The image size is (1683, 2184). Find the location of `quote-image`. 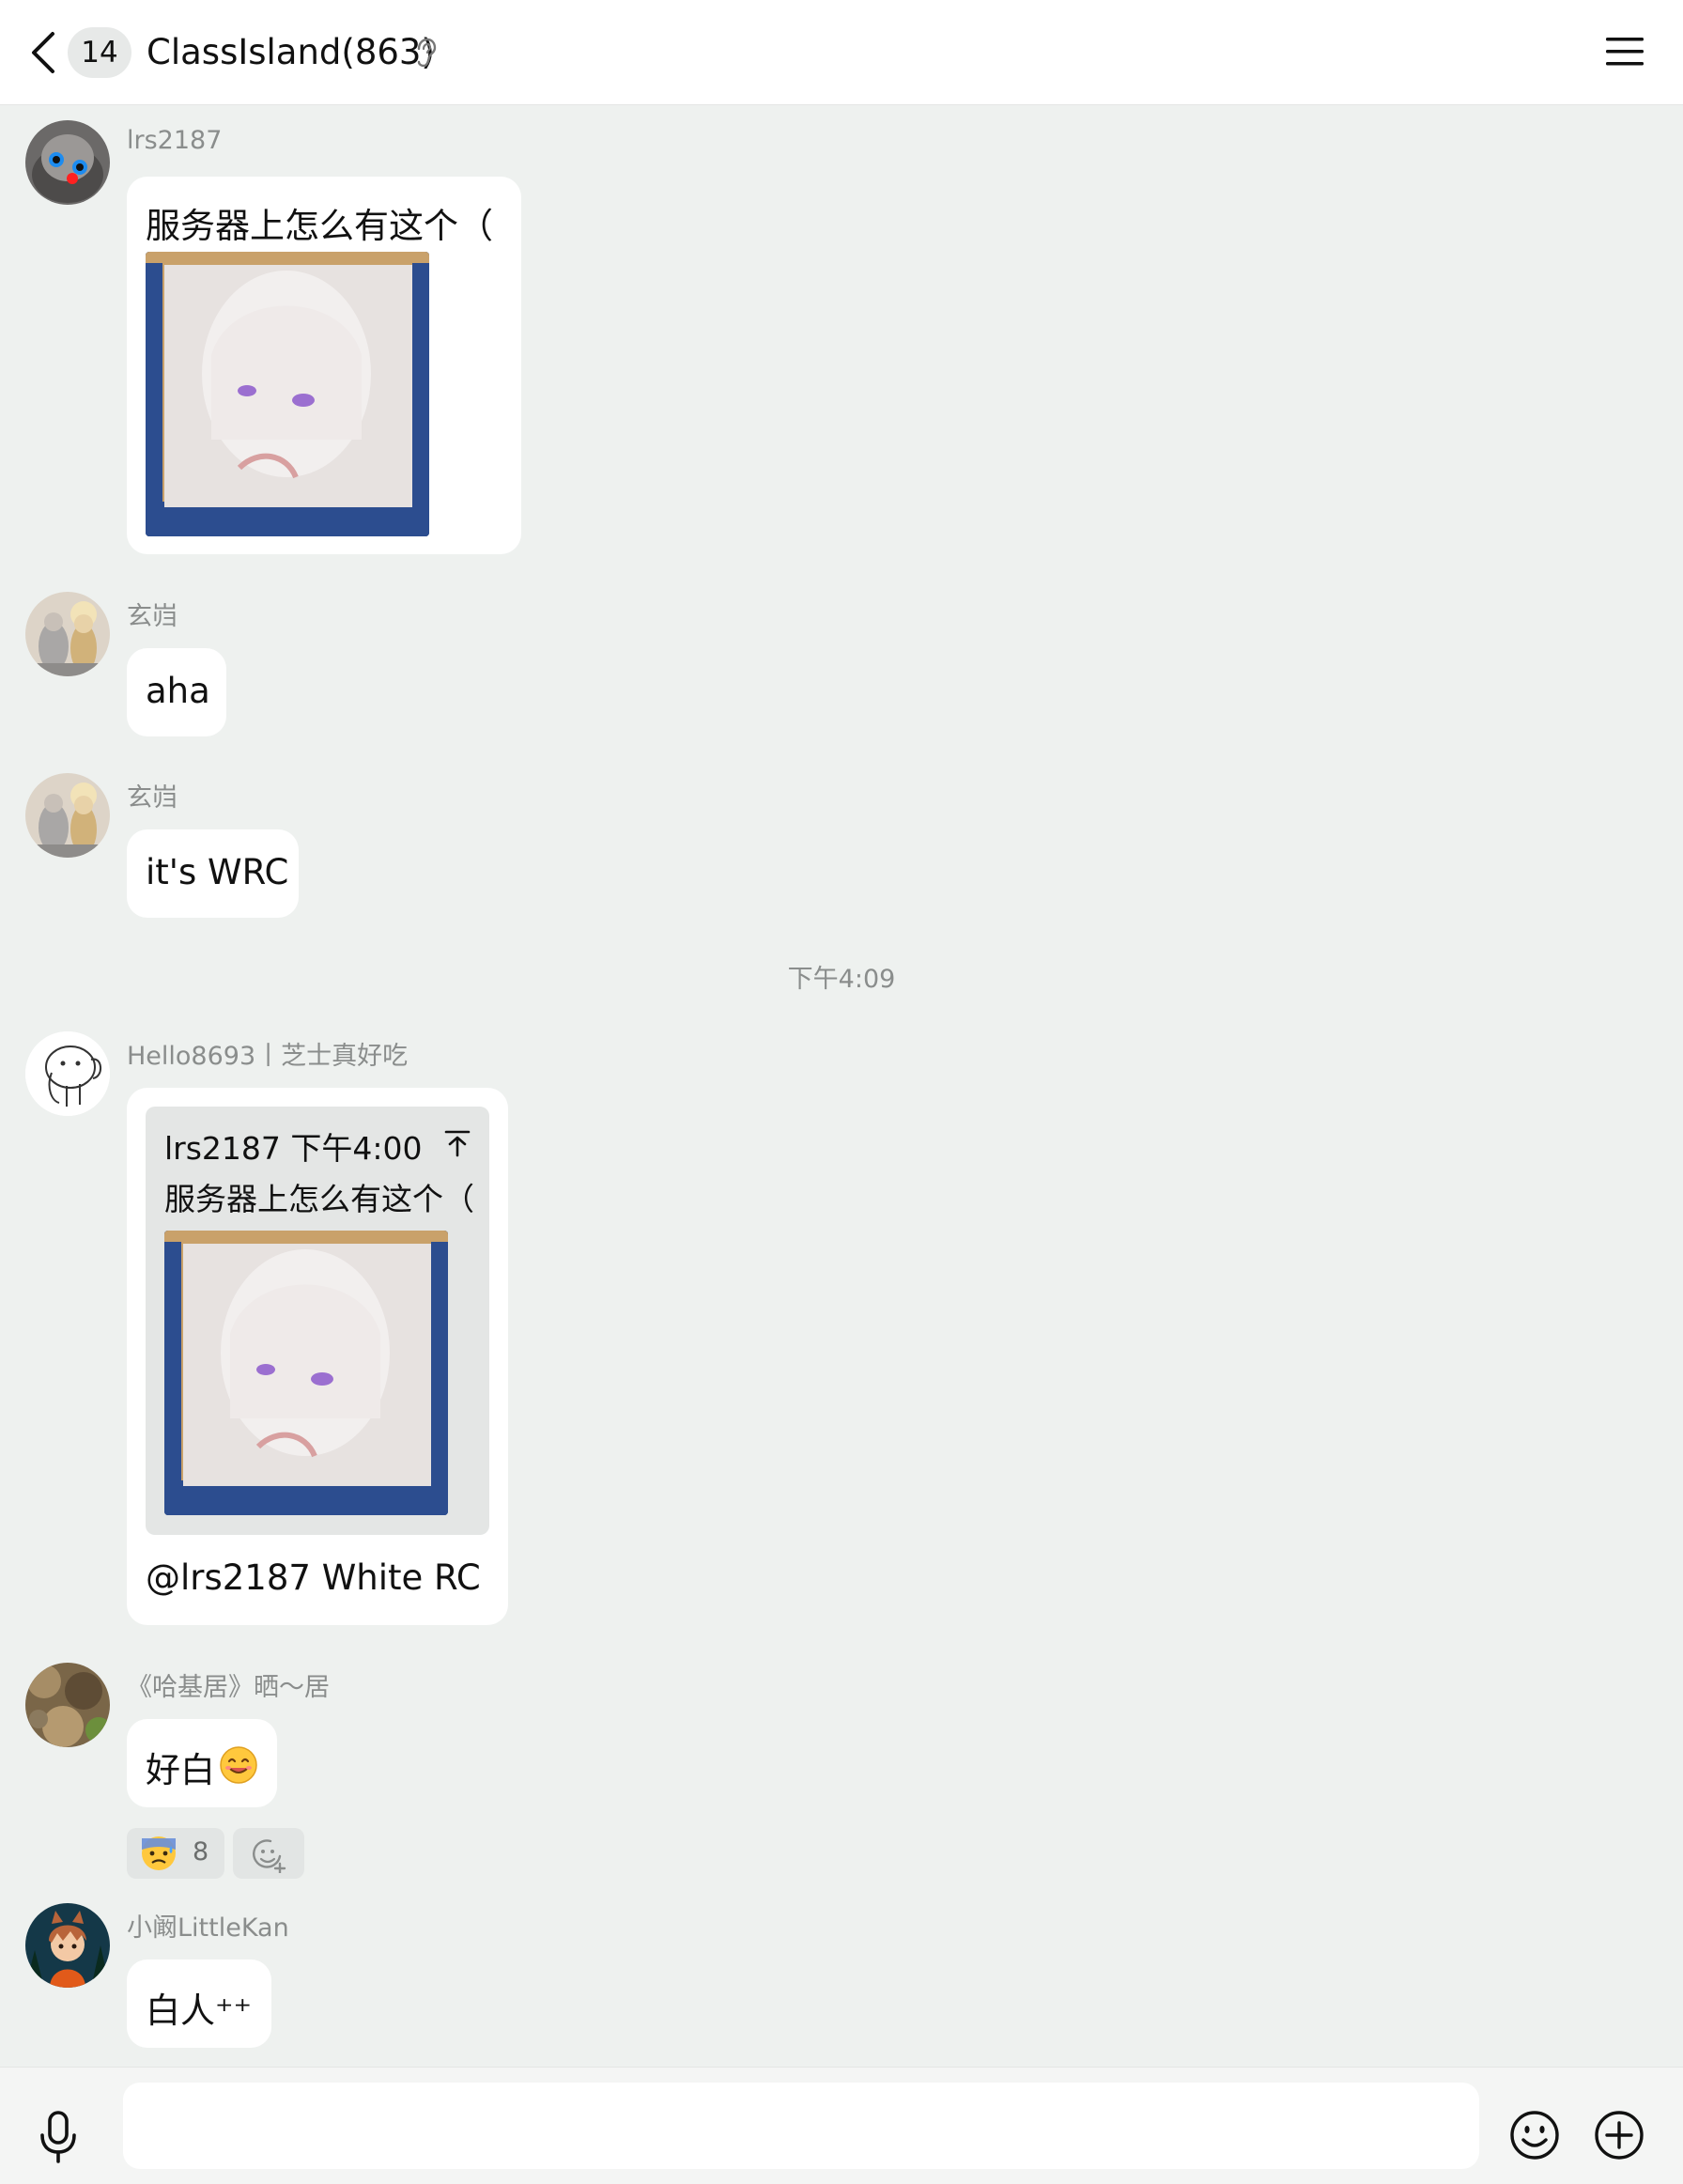

quote-image is located at coordinates (306, 1373).